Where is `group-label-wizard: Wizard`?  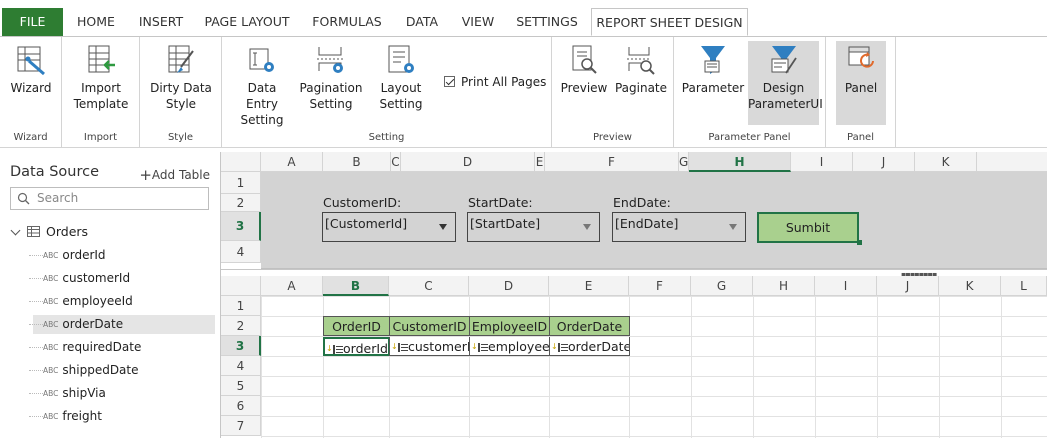 group-label-wizard: Wizard is located at coordinates (30, 137).